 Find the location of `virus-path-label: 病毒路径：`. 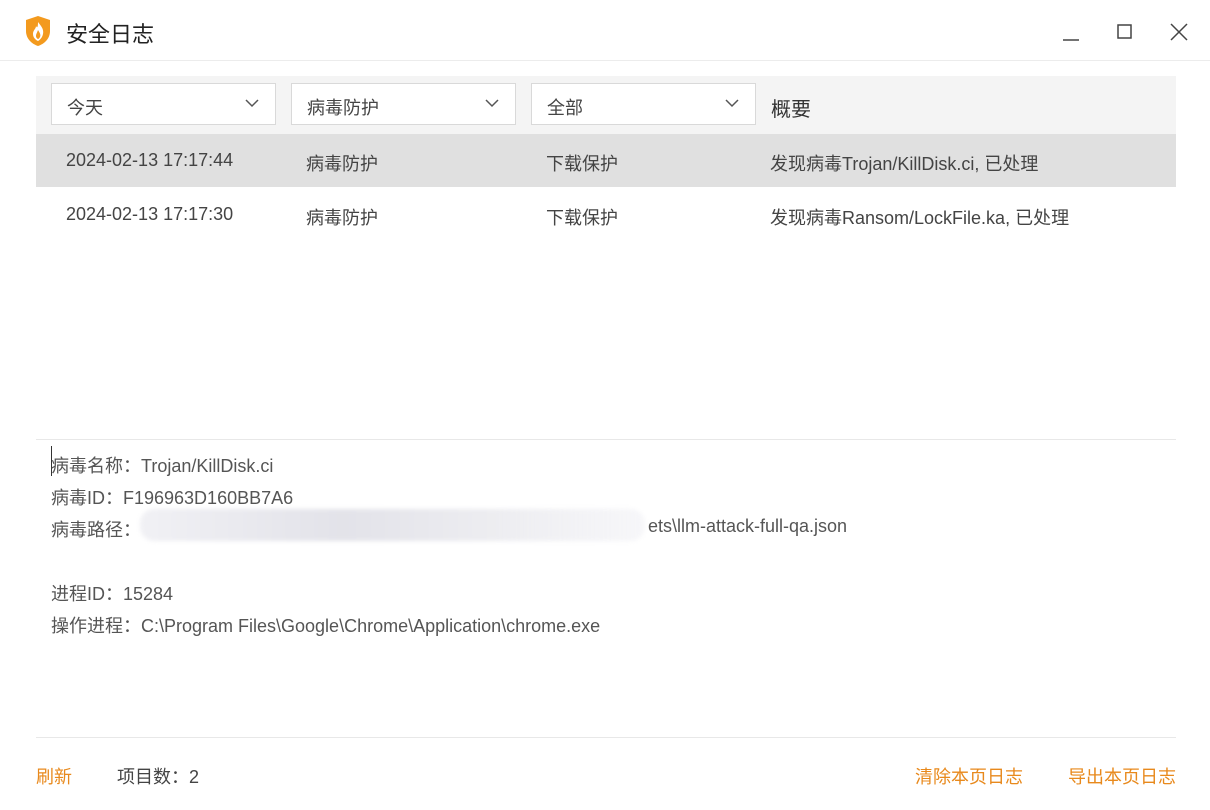

virus-path-label: 病毒路径： is located at coordinates (96, 530).